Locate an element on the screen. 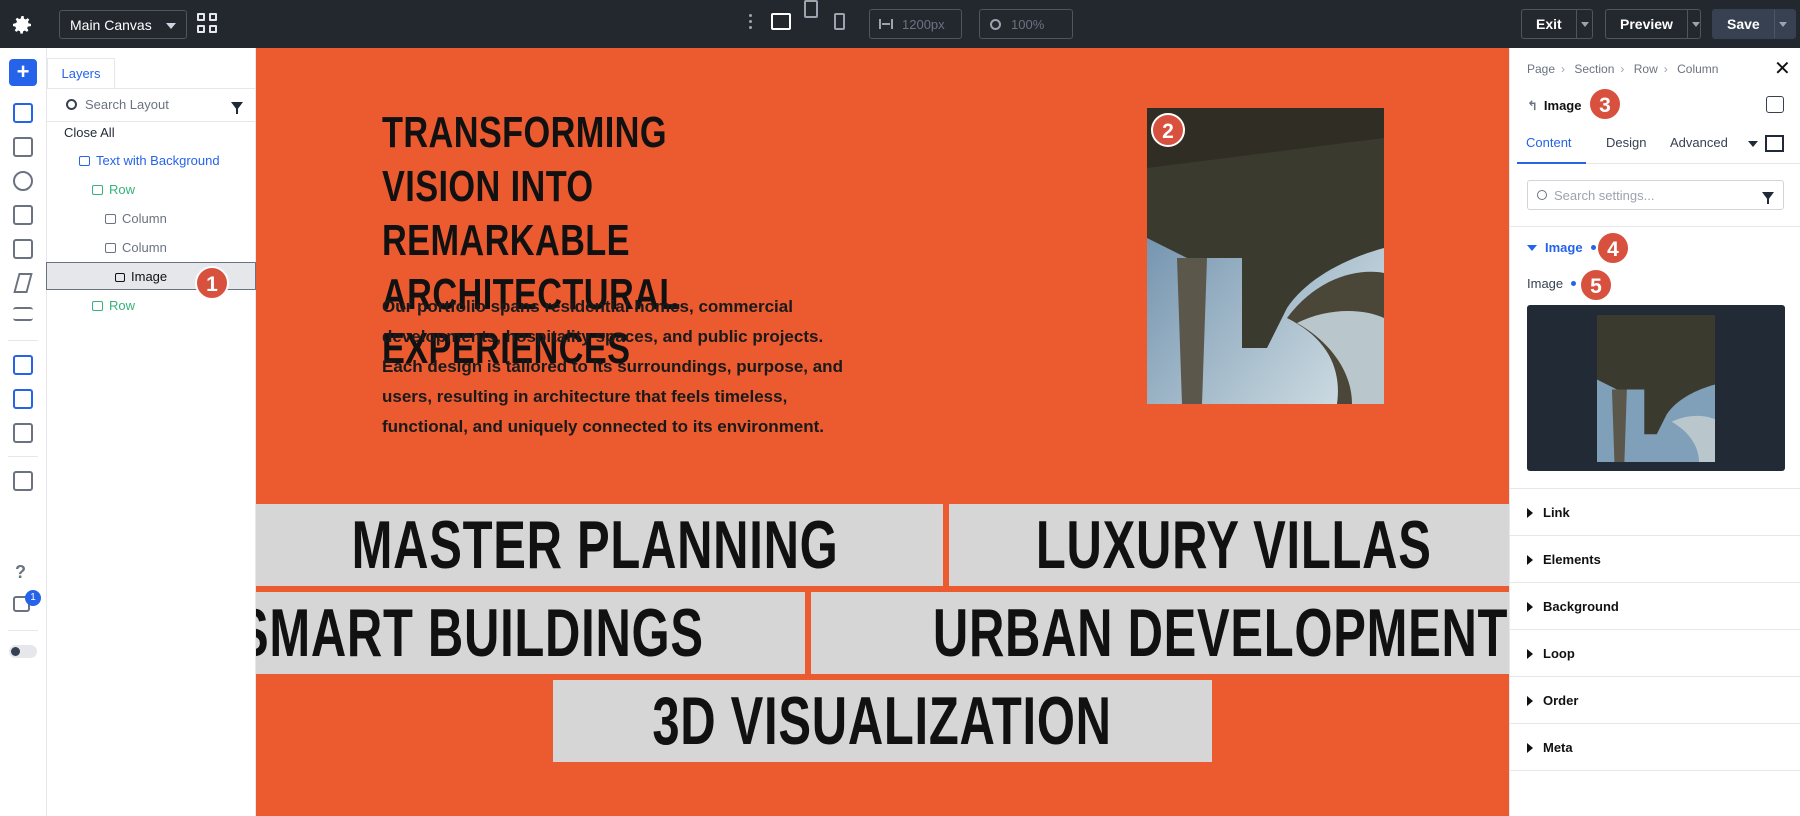 Image resolution: width=1800 pixels, height=816 pixels. image-upload-preview is located at coordinates (1656, 388).